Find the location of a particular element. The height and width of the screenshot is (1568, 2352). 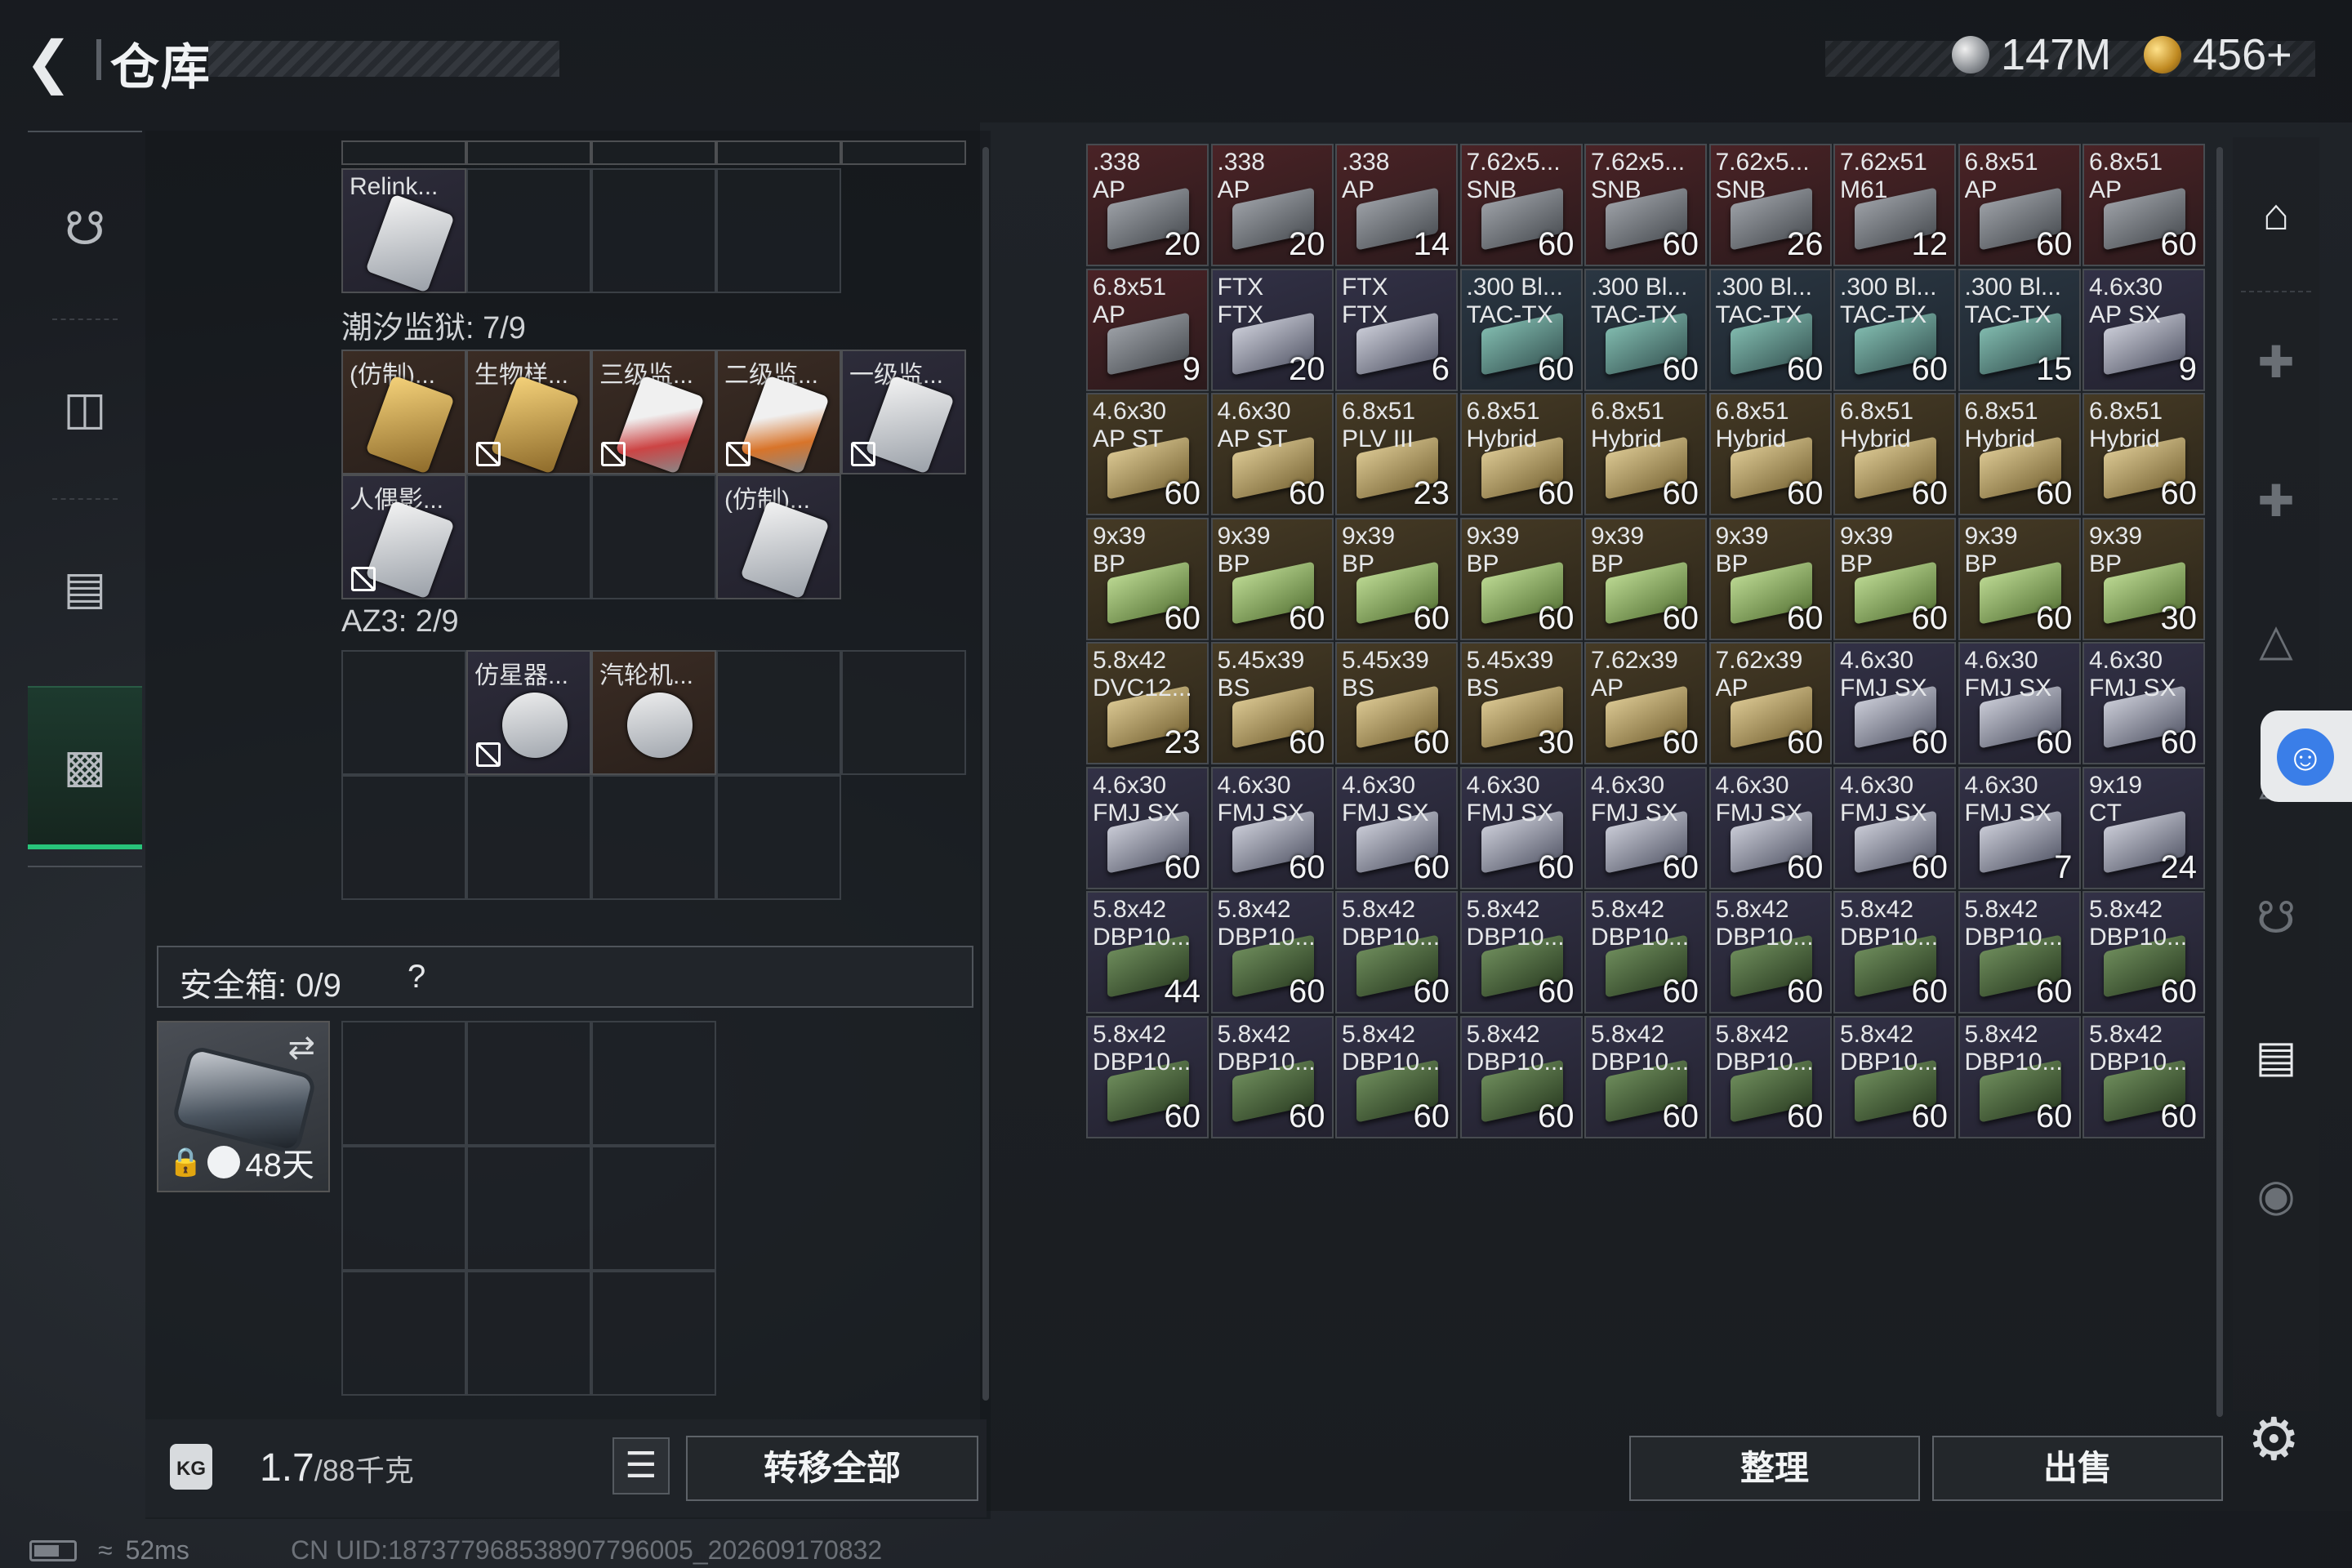

ammo-slot: 7.62x39 AP 60 is located at coordinates (1645, 703).